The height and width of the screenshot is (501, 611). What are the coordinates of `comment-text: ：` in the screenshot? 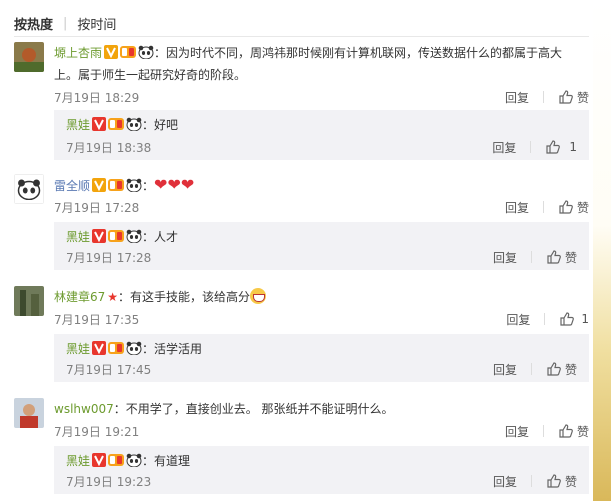 It's located at (148, 186).